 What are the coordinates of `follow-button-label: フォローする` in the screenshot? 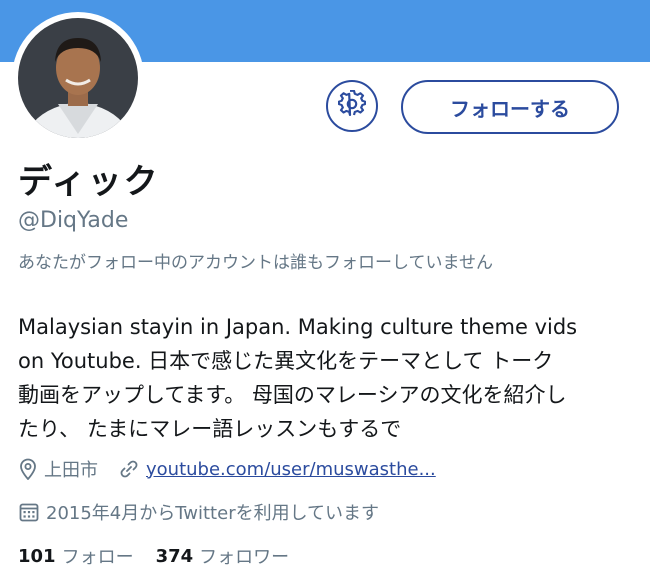 It's located at (510, 108).